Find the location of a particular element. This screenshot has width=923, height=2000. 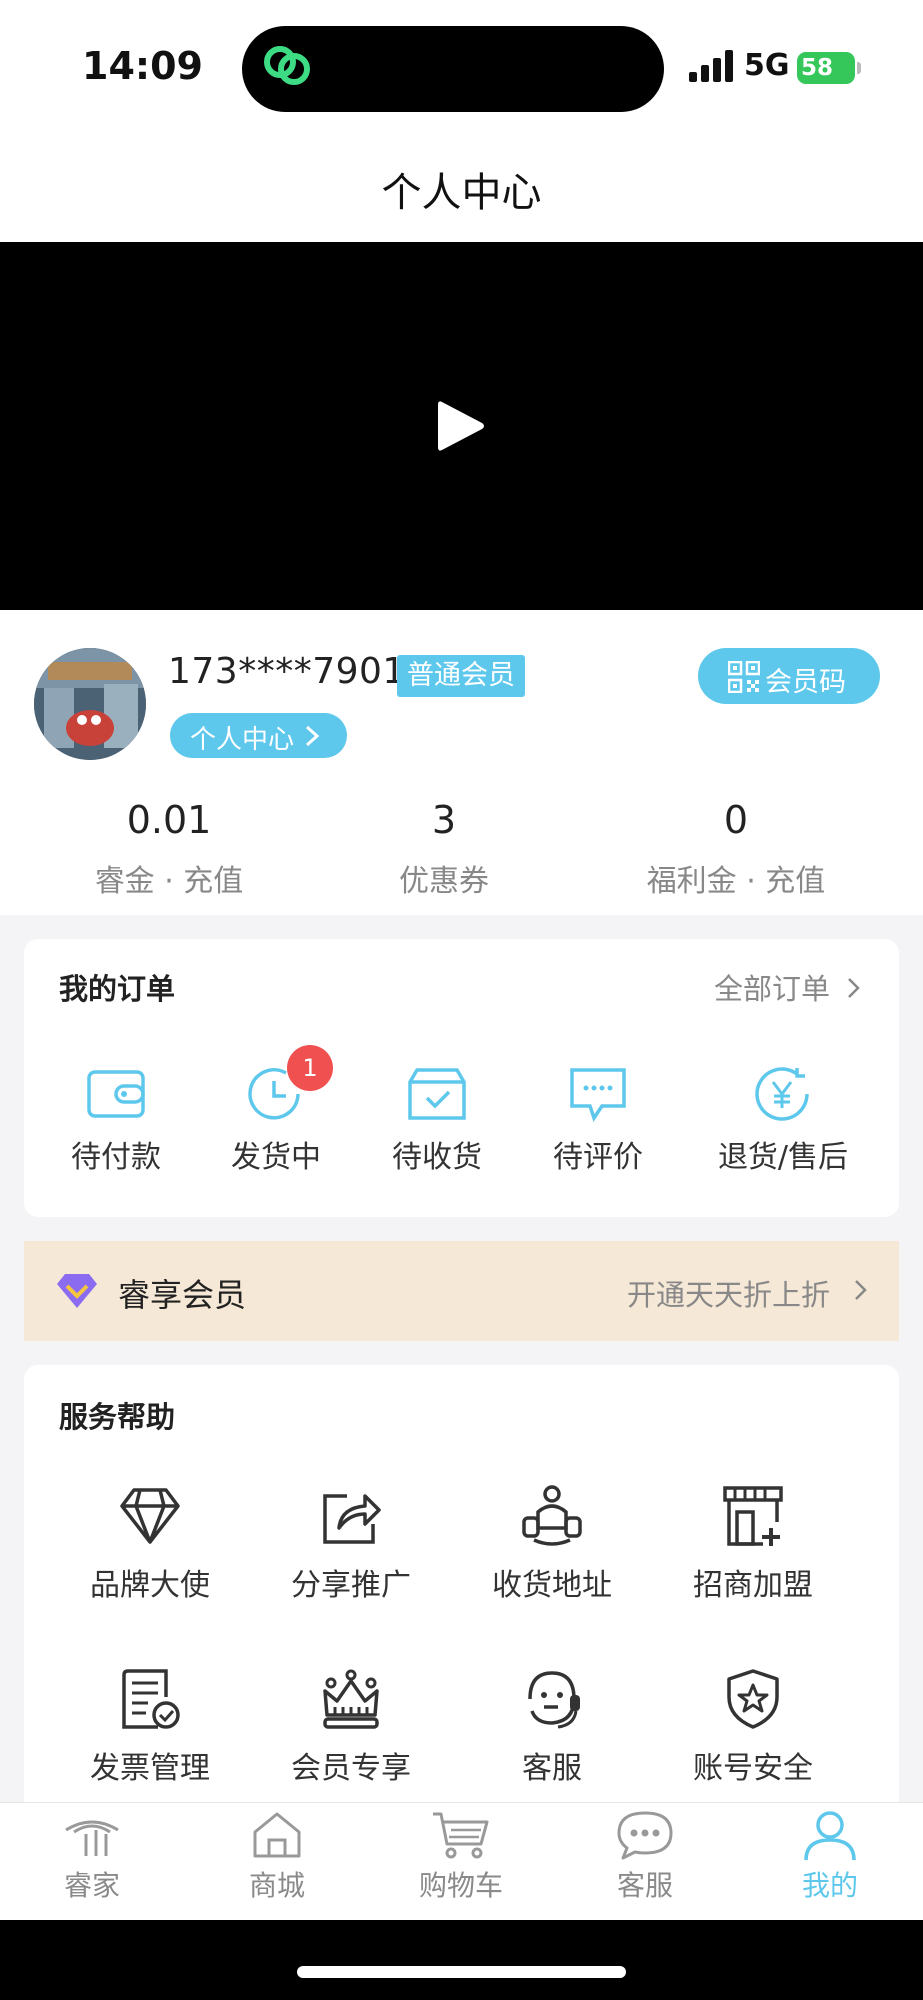

battery-level: 58 is located at coordinates (817, 68).